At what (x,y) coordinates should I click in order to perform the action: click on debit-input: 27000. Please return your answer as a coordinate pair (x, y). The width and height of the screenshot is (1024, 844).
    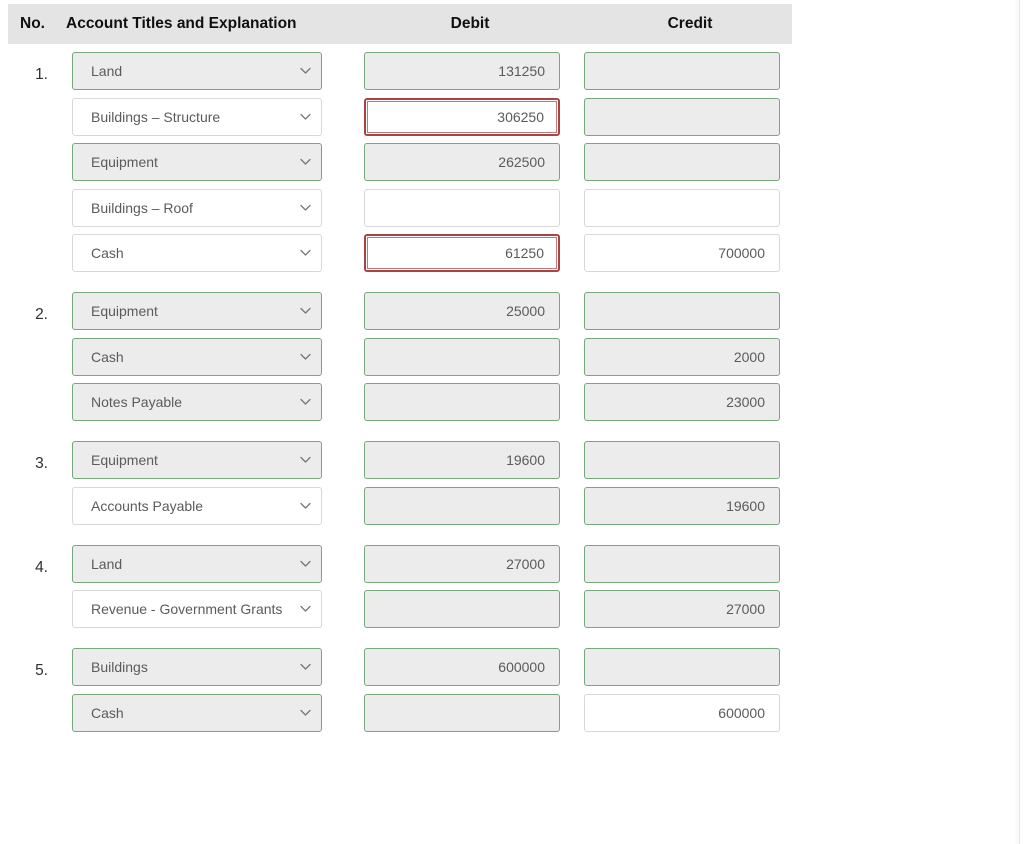
    Looking at the image, I should click on (462, 563).